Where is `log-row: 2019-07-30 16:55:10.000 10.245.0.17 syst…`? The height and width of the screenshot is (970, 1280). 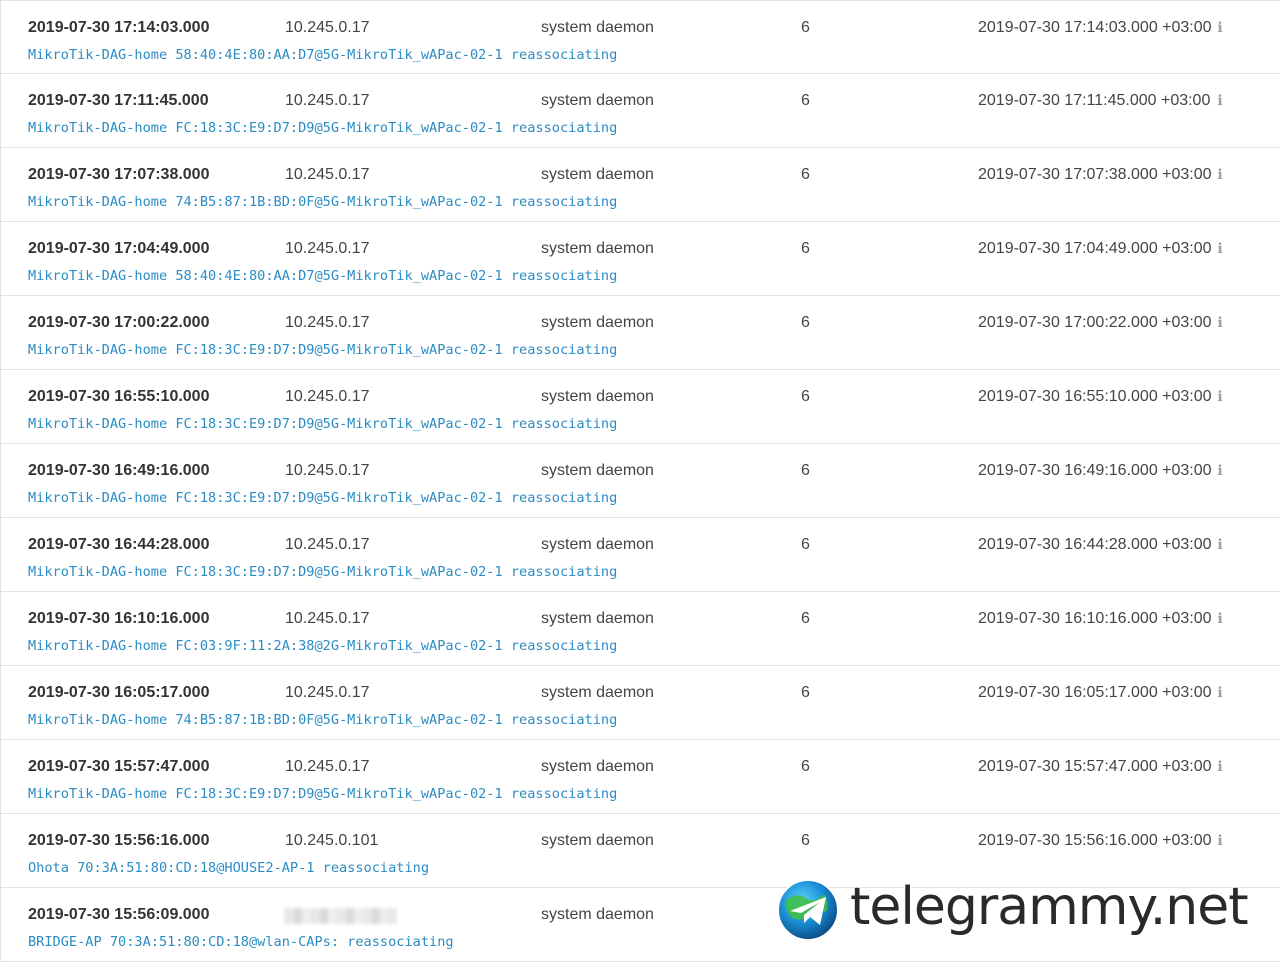
log-row: 2019-07-30 16:55:10.000 10.245.0.17 syst… is located at coordinates (640, 407).